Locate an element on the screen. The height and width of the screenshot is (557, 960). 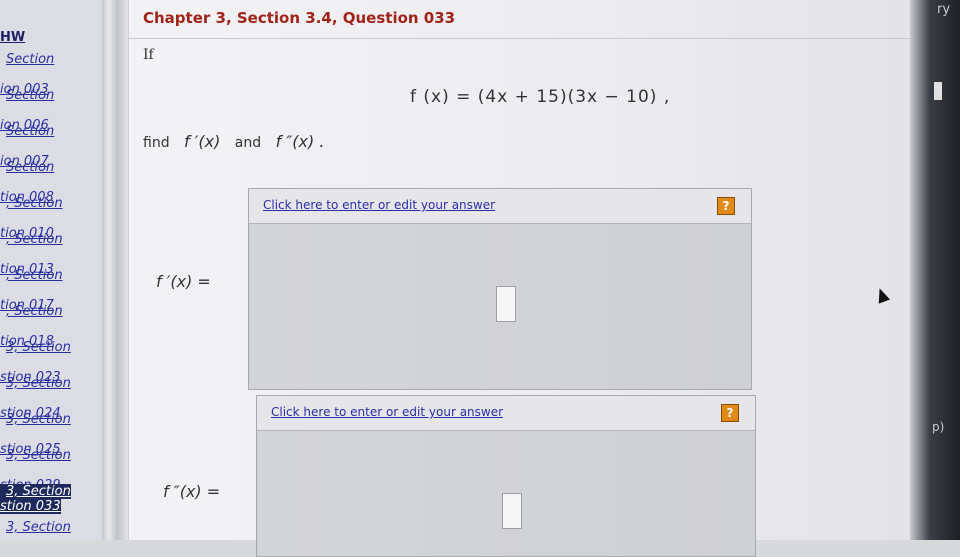
frame-divider is located at coordinates (122, 270).